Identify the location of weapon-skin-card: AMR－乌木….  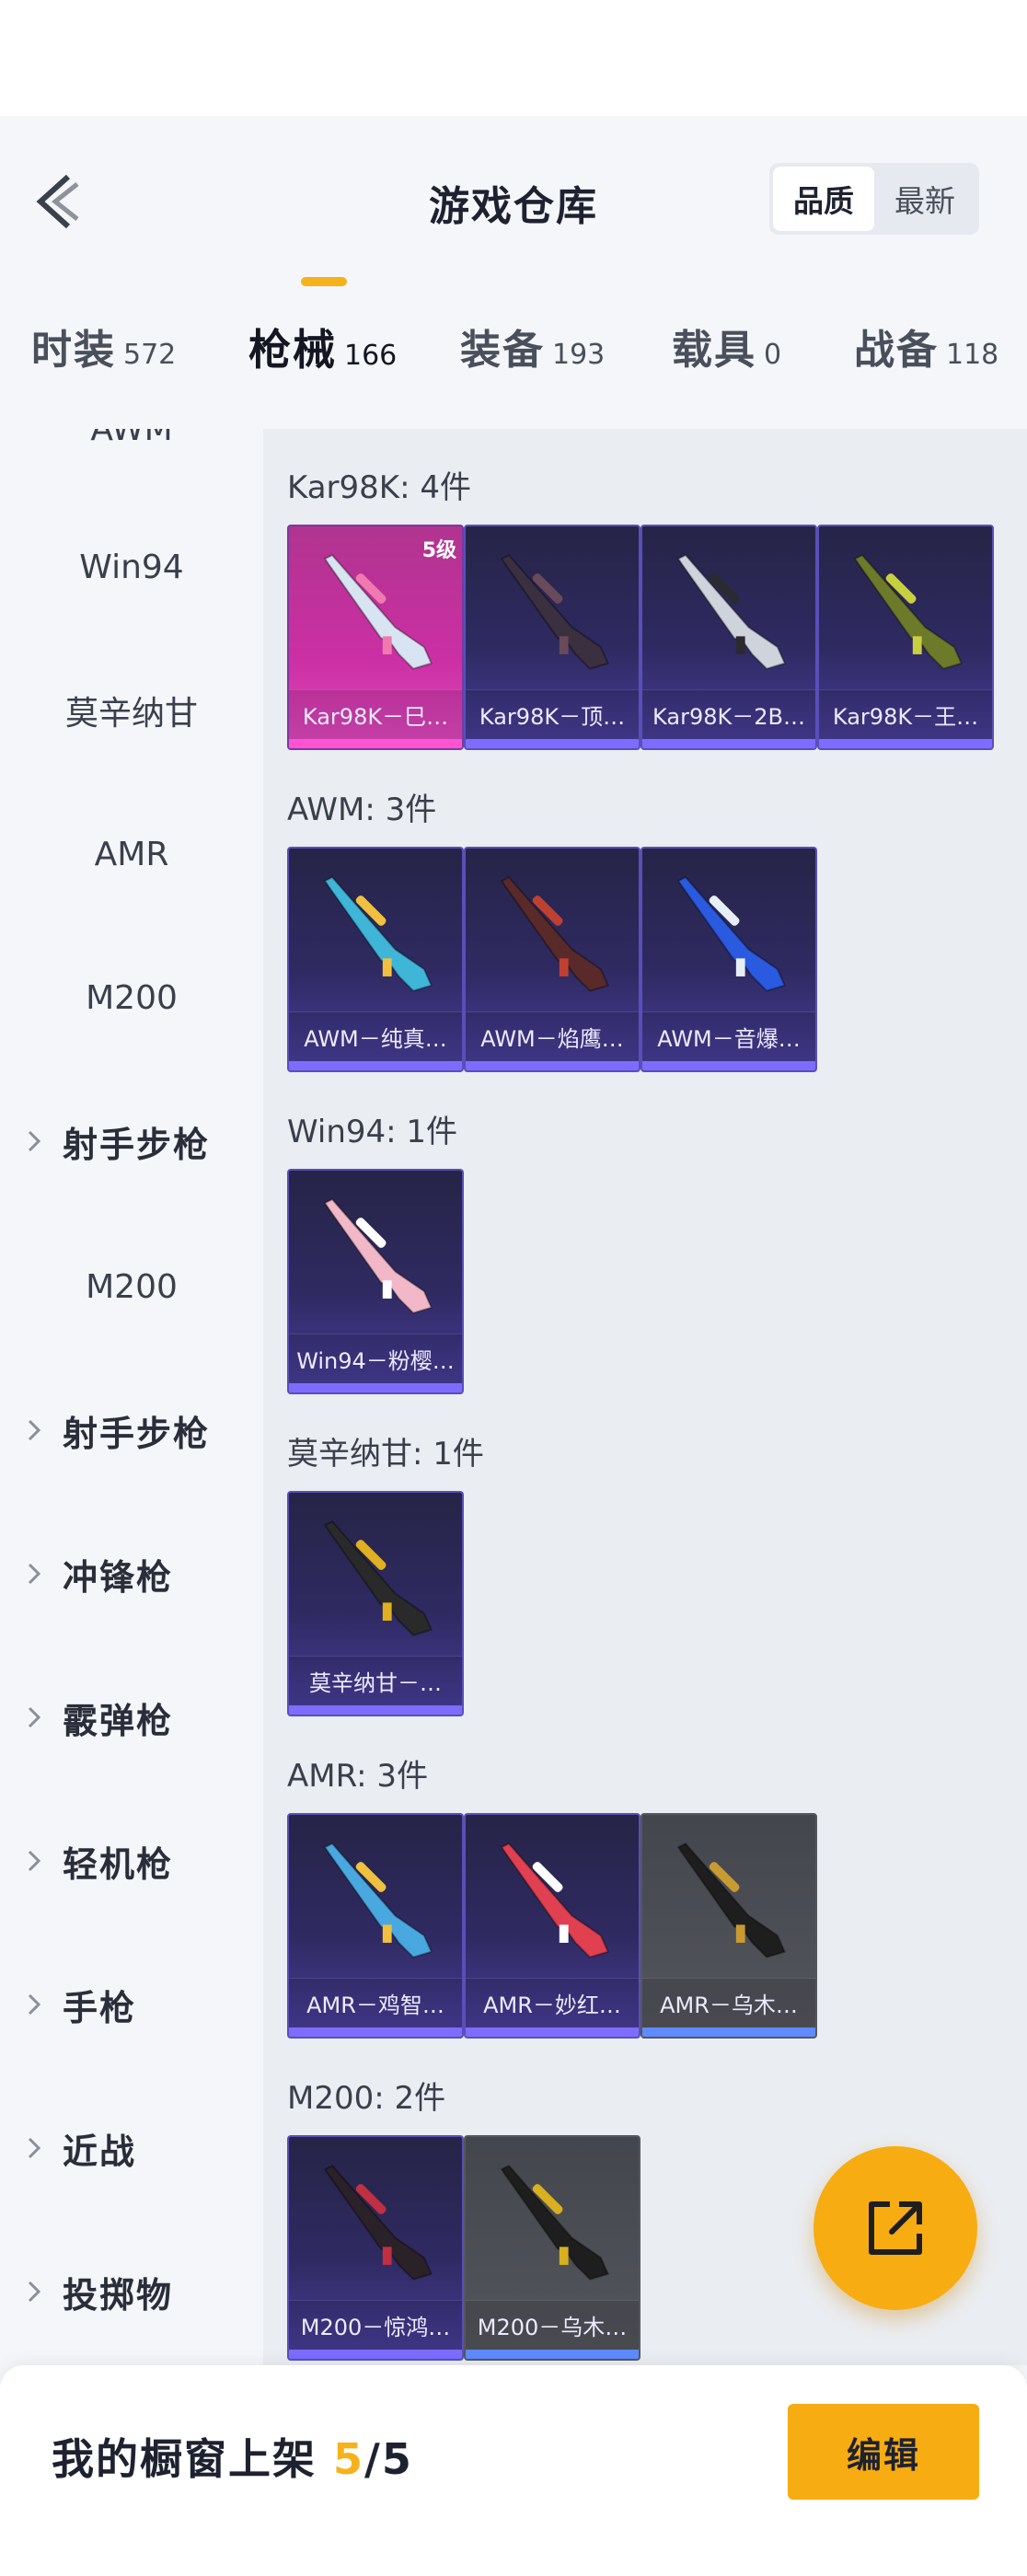
(728, 1926).